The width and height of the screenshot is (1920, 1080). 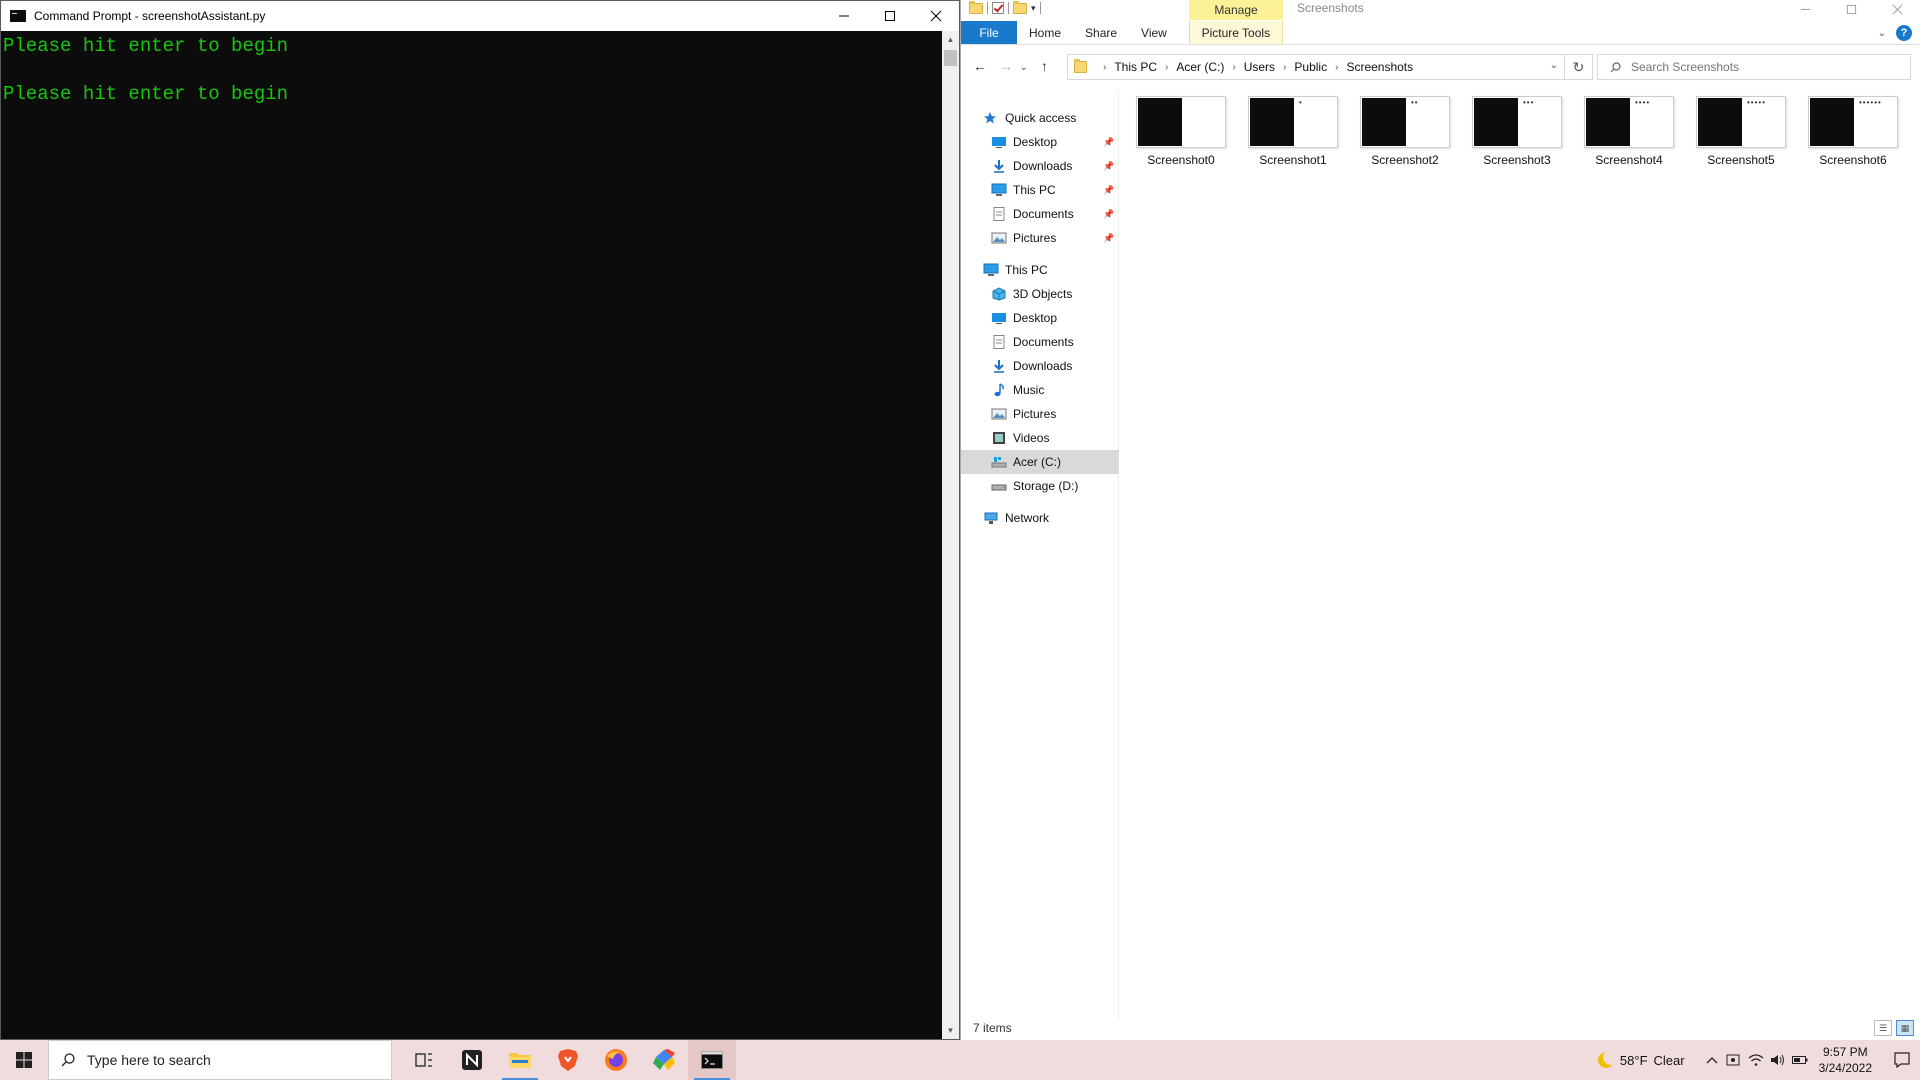 What do you see at coordinates (1712, 1060) in the screenshot?
I see `chevron-up-icon` at bounding box center [1712, 1060].